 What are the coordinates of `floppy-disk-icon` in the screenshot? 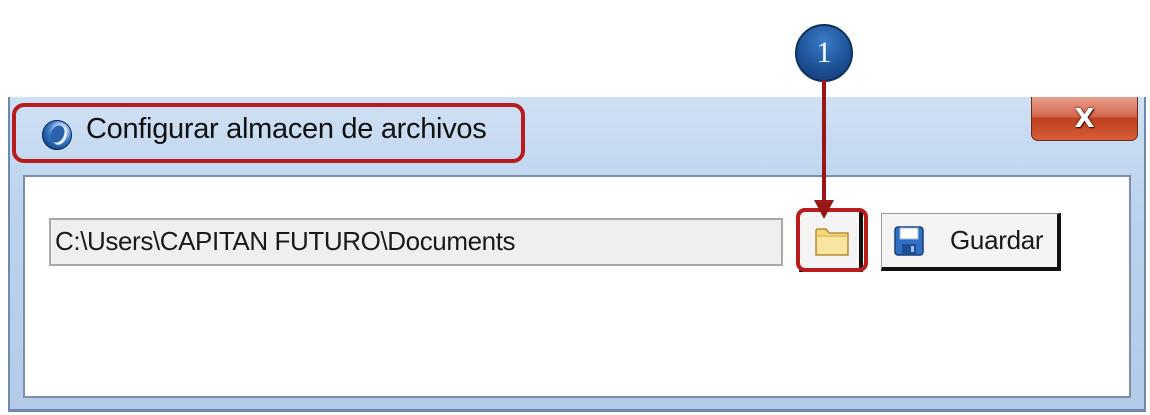 It's located at (909, 241).